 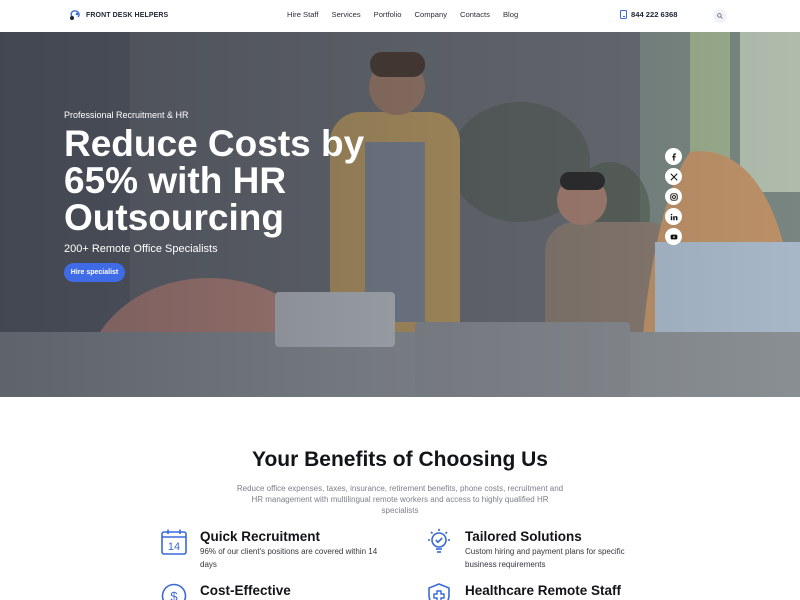 I want to click on linkedin-link, so click(x=673, y=216).